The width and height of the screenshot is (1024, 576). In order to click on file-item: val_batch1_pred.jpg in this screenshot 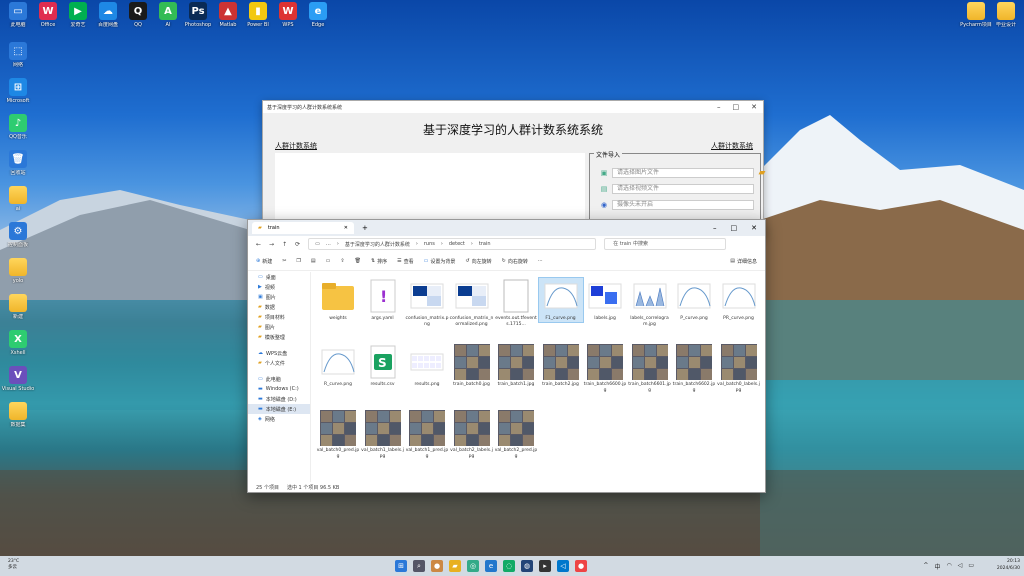, I will do `click(427, 434)`.